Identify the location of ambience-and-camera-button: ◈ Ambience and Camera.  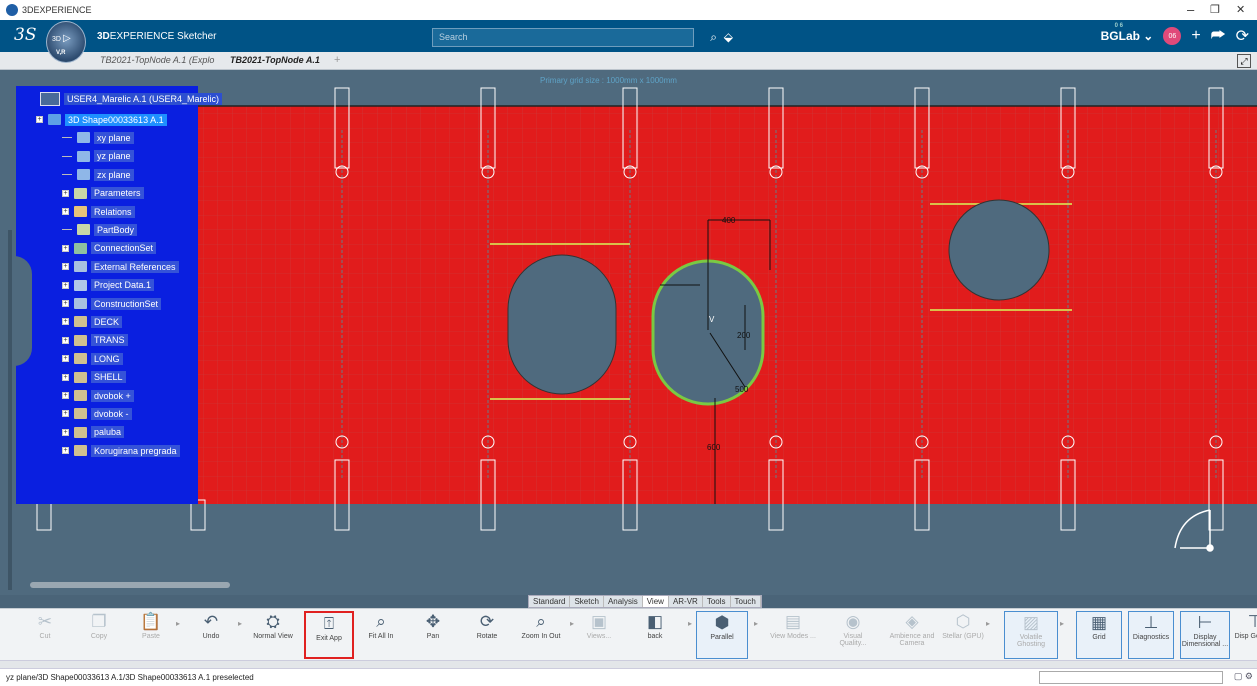
(912, 635).